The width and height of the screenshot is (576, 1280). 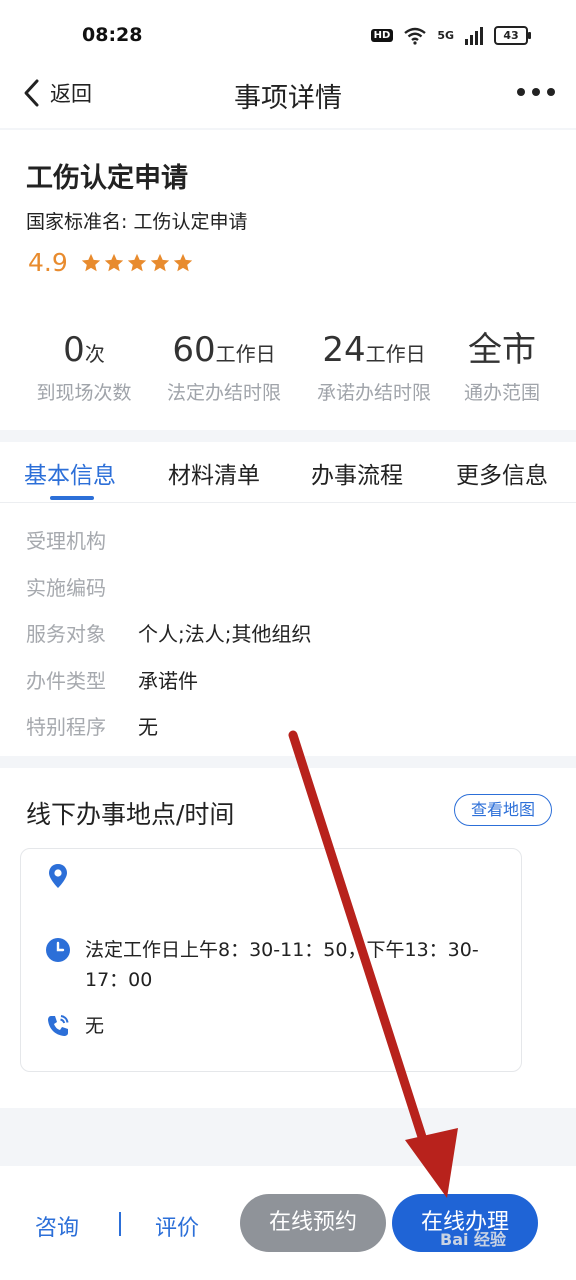 What do you see at coordinates (66, 541) in the screenshot?
I see `info-label: 受理机构` at bounding box center [66, 541].